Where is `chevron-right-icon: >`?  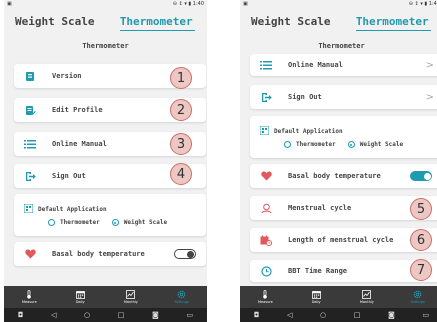
chevron-right-icon: > is located at coordinates (429, 97).